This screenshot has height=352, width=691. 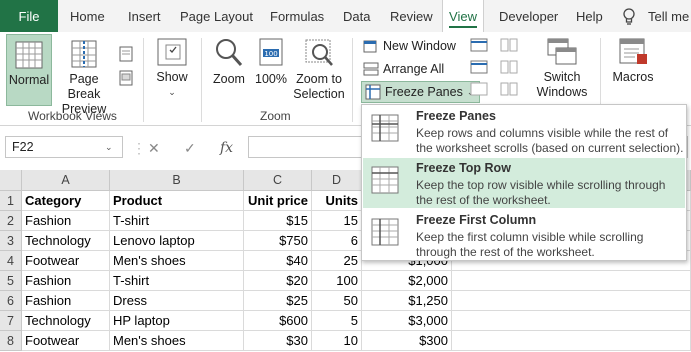 What do you see at coordinates (126, 54) in the screenshot?
I see `page-layout-view-icon` at bounding box center [126, 54].